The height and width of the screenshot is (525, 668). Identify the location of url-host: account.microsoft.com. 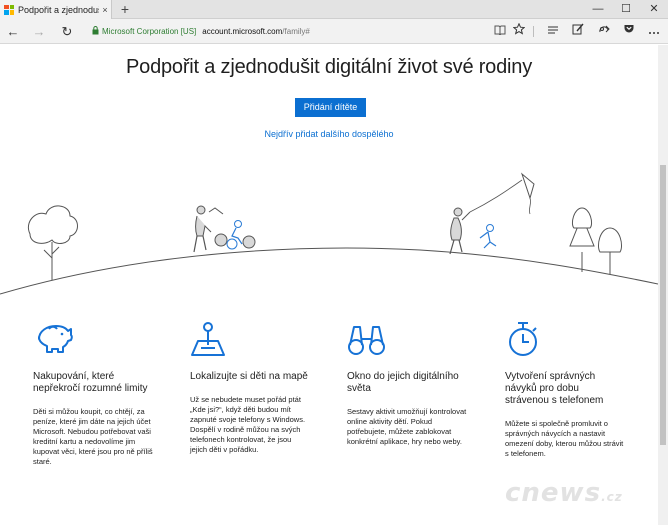
(242, 31).